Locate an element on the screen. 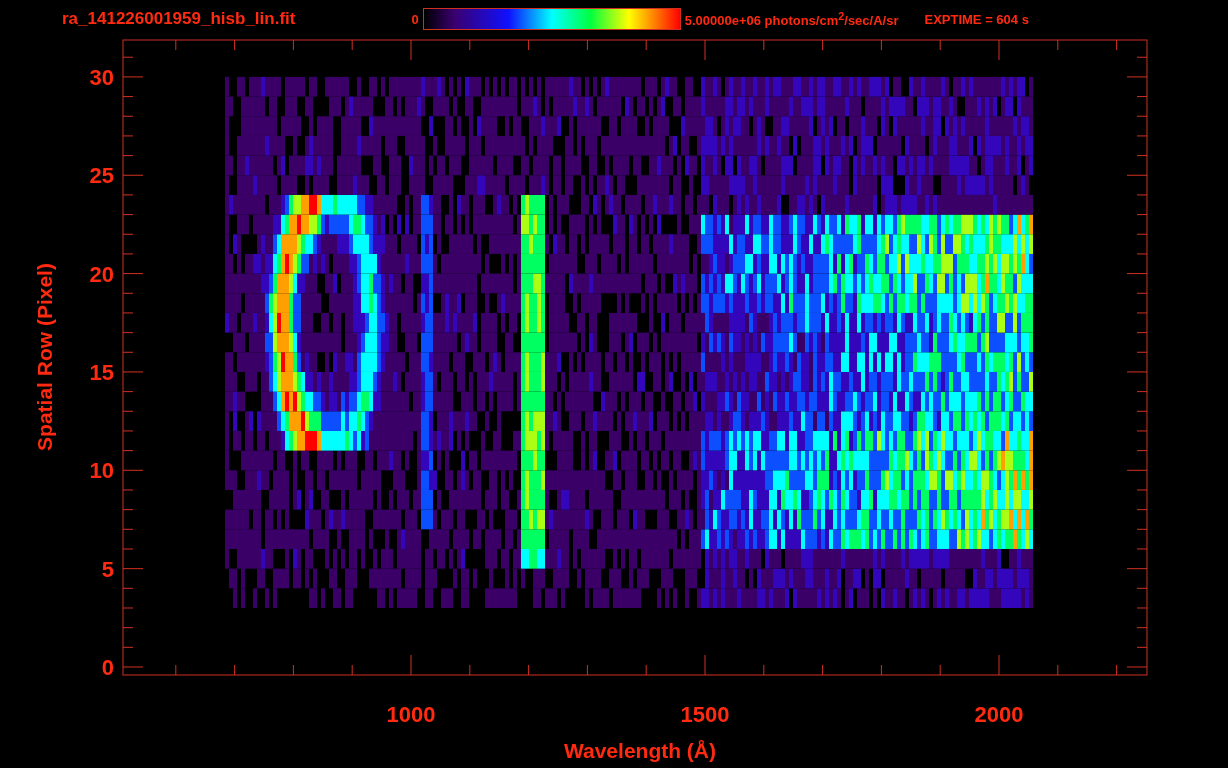  y-tick-label: 20 is located at coordinates (101, 274).